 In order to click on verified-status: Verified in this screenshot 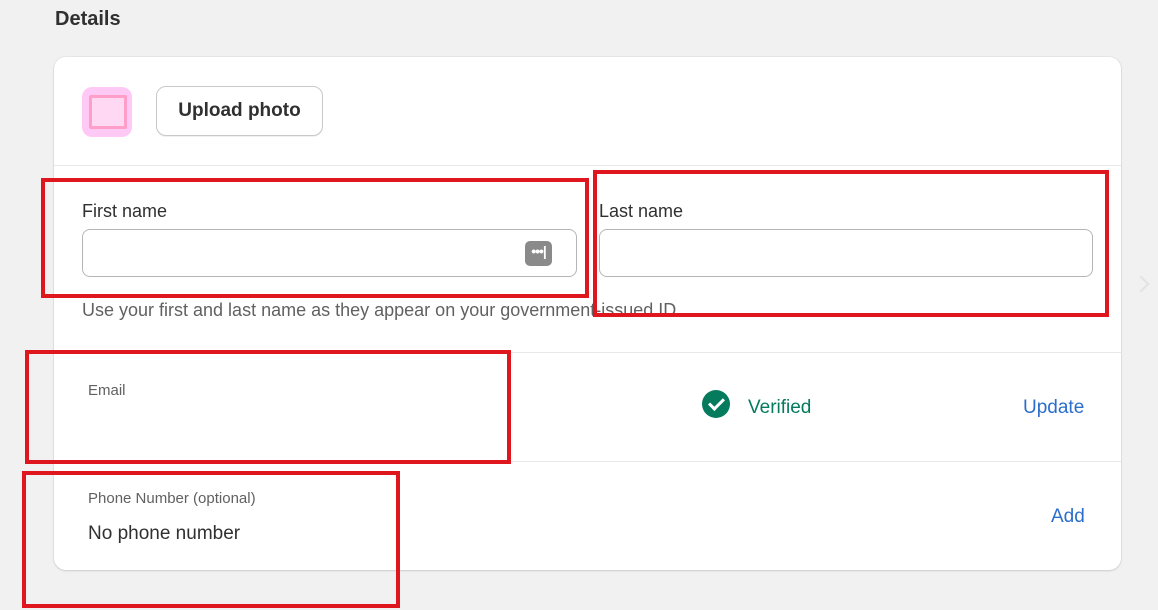, I will do `click(780, 407)`.